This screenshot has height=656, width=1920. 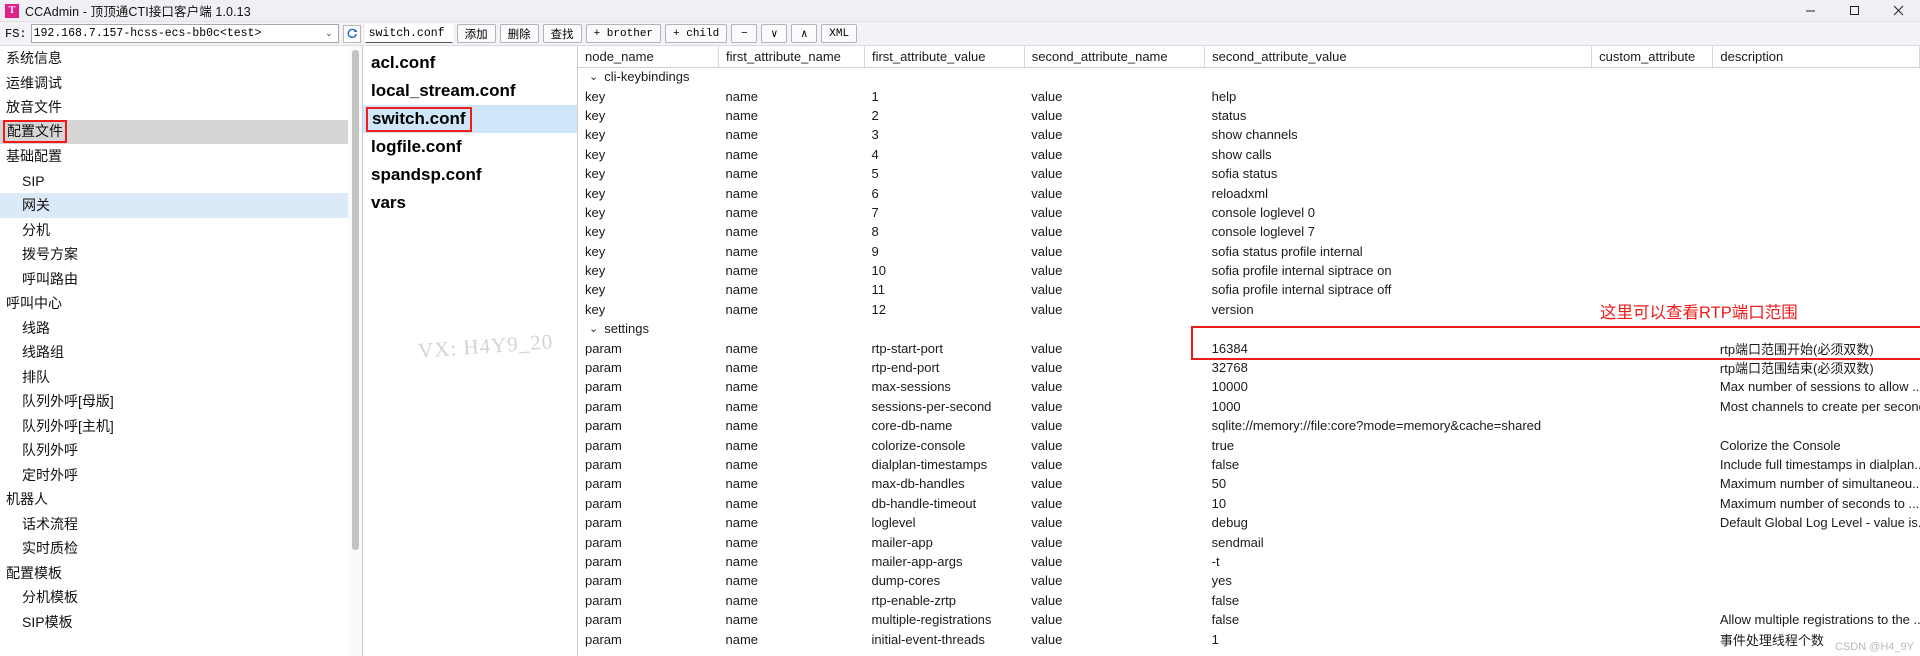 What do you see at coordinates (181, 156) in the screenshot?
I see `sidebar-item-4: 基础配置` at bounding box center [181, 156].